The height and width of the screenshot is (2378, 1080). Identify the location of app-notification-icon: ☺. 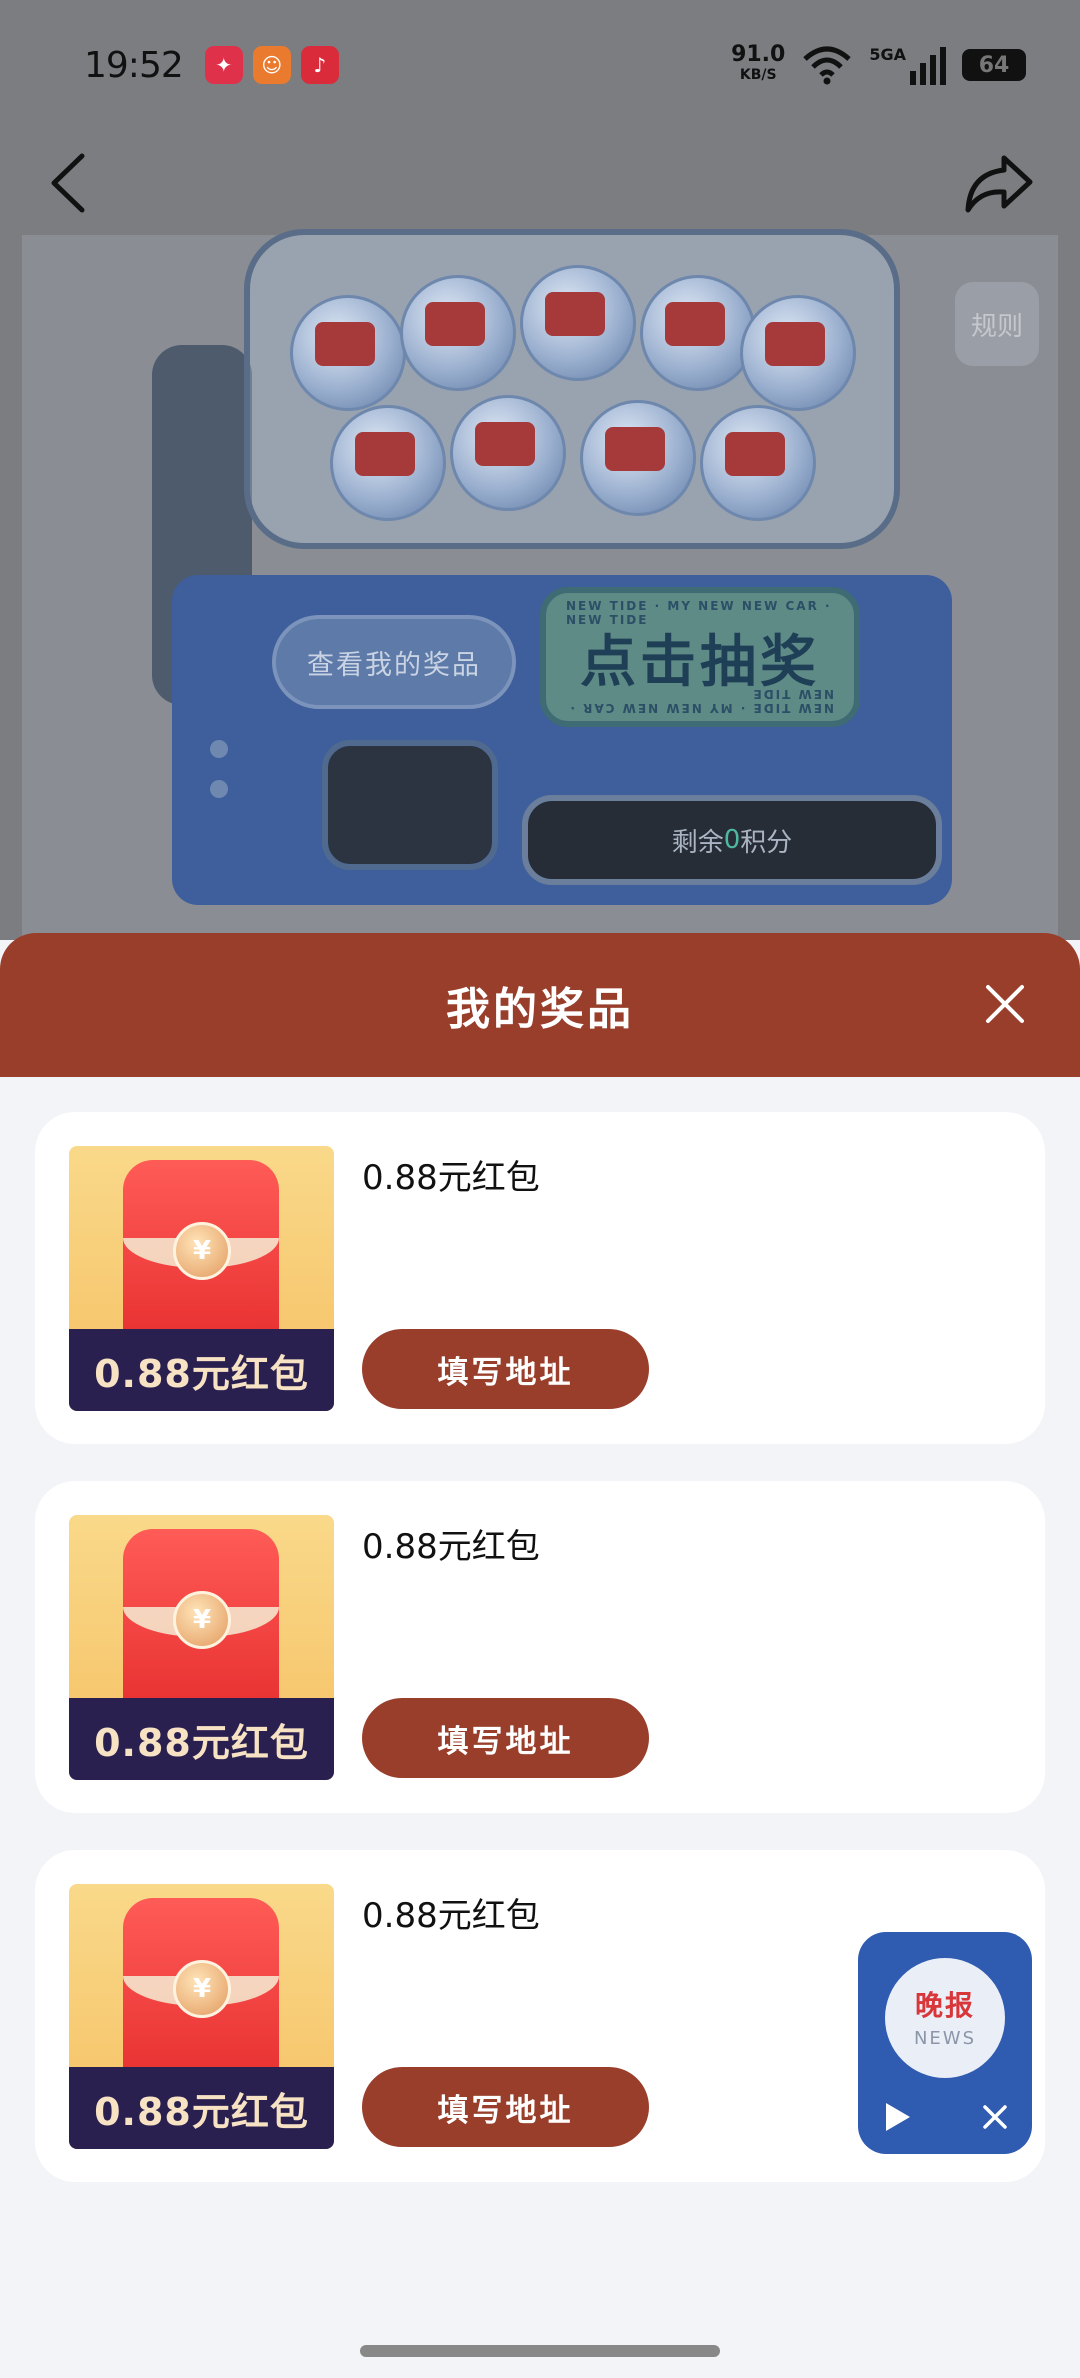
(271, 65).